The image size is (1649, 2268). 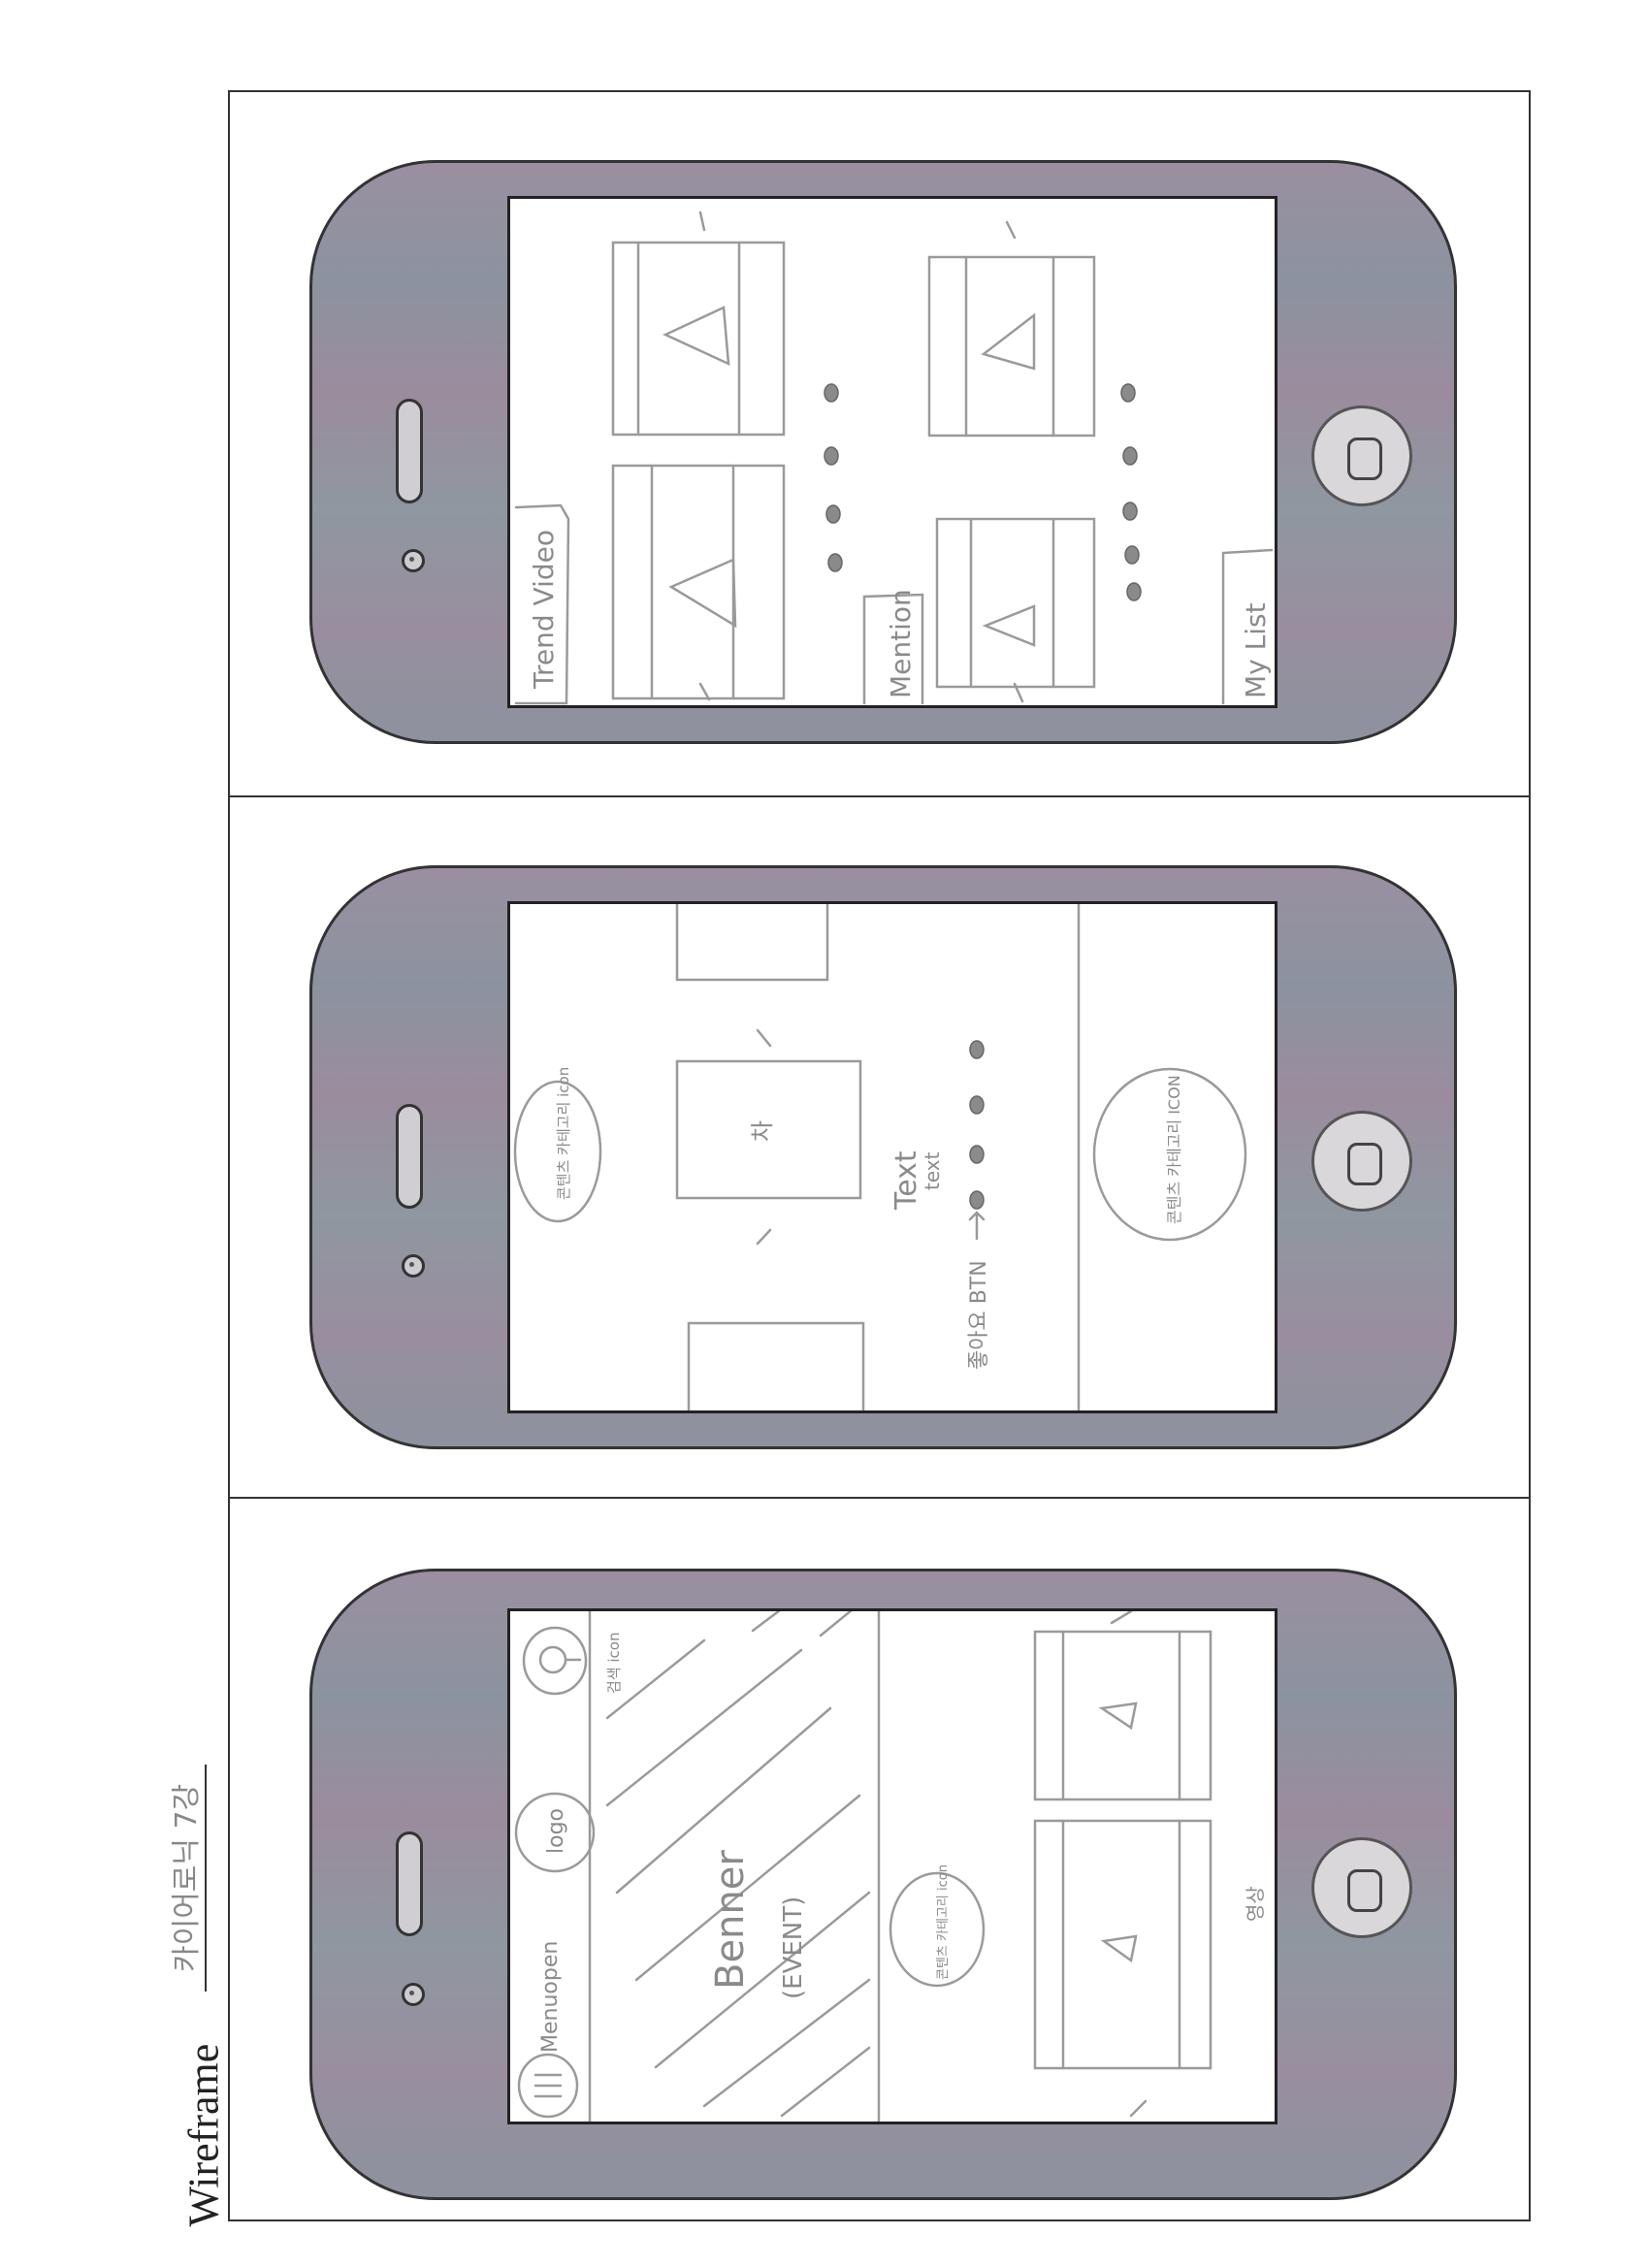 I want to click on mention-label: Mention, so click(x=901, y=643).